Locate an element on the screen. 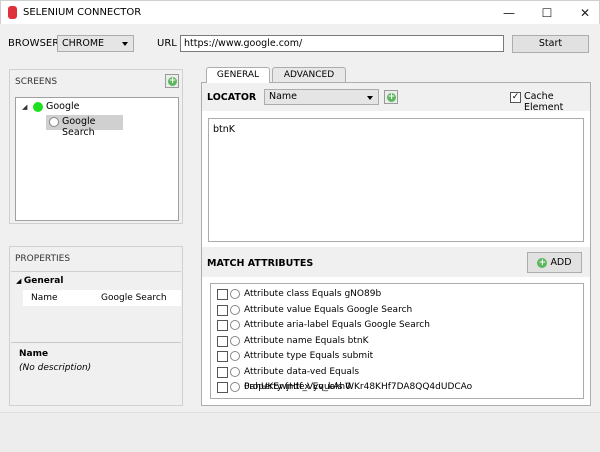  browser-label: BROWSER is located at coordinates (34, 43).